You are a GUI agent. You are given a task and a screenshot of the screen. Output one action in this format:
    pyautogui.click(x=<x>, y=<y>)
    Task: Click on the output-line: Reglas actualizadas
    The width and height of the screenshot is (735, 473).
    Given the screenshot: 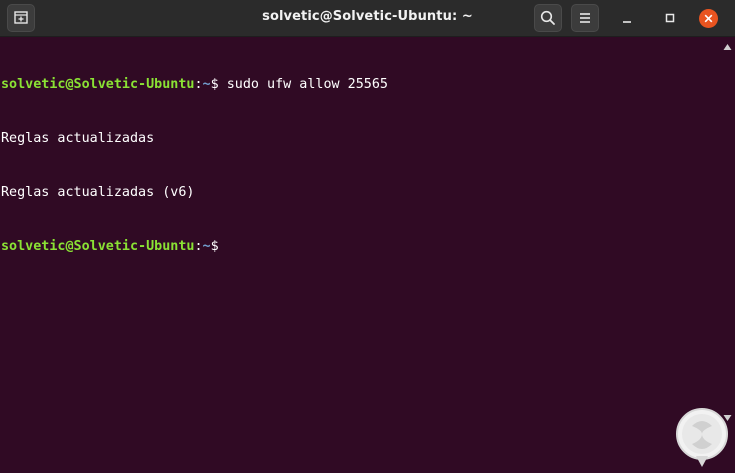 What is the action you would take?
    pyautogui.click(x=78, y=138)
    